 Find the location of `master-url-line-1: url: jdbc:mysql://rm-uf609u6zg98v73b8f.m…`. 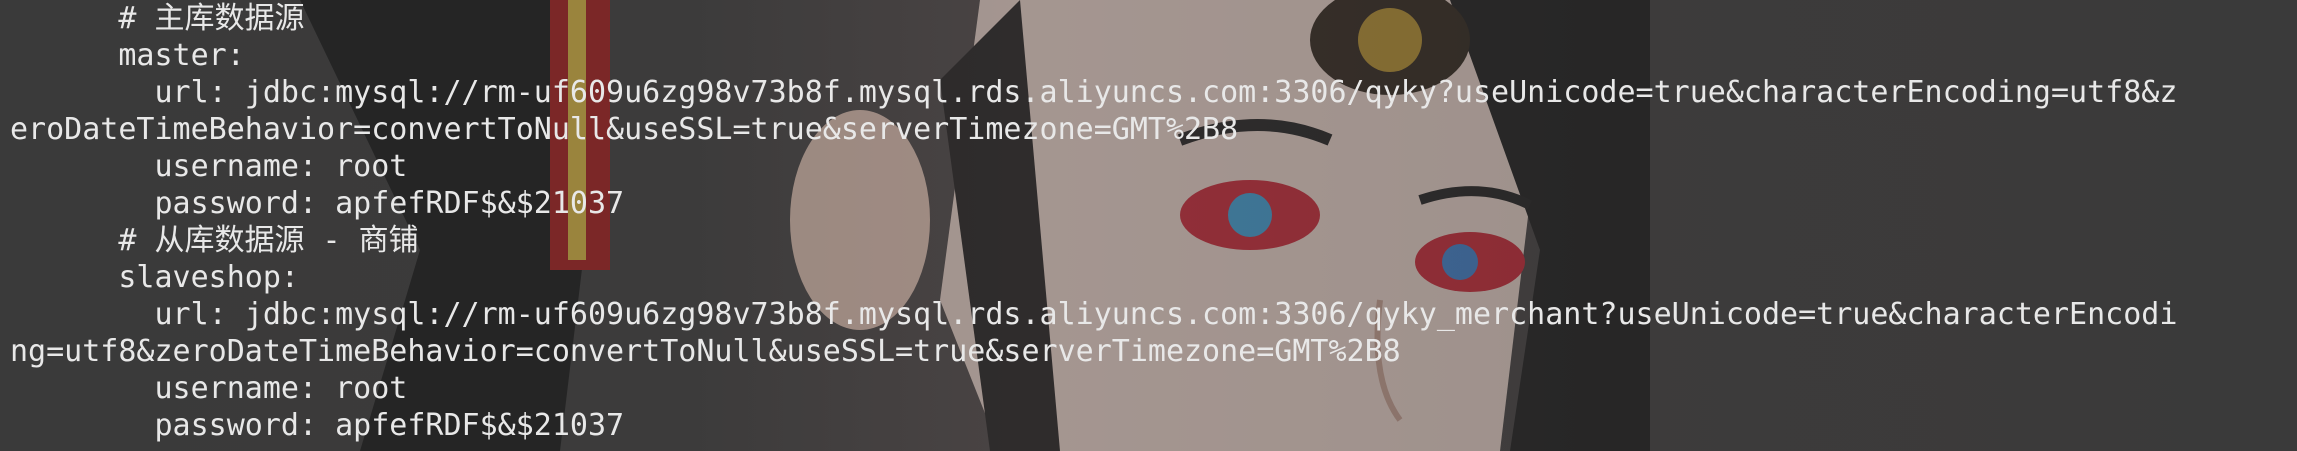

master-url-line-1: url: jdbc:mysql://rm-uf609u6zg98v73b8f.m… is located at coordinates (1094, 92).